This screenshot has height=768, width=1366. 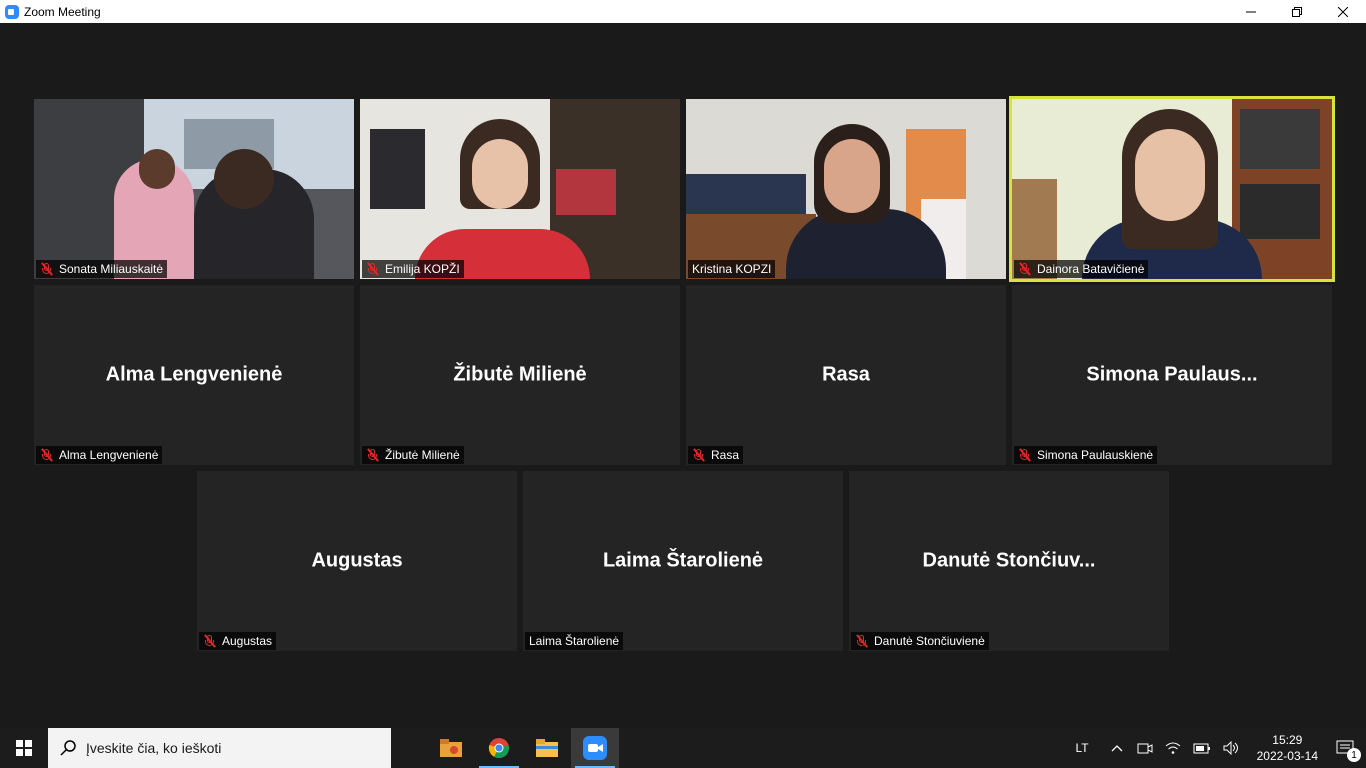 I want to click on windows-logo-icon, so click(x=24, y=748).